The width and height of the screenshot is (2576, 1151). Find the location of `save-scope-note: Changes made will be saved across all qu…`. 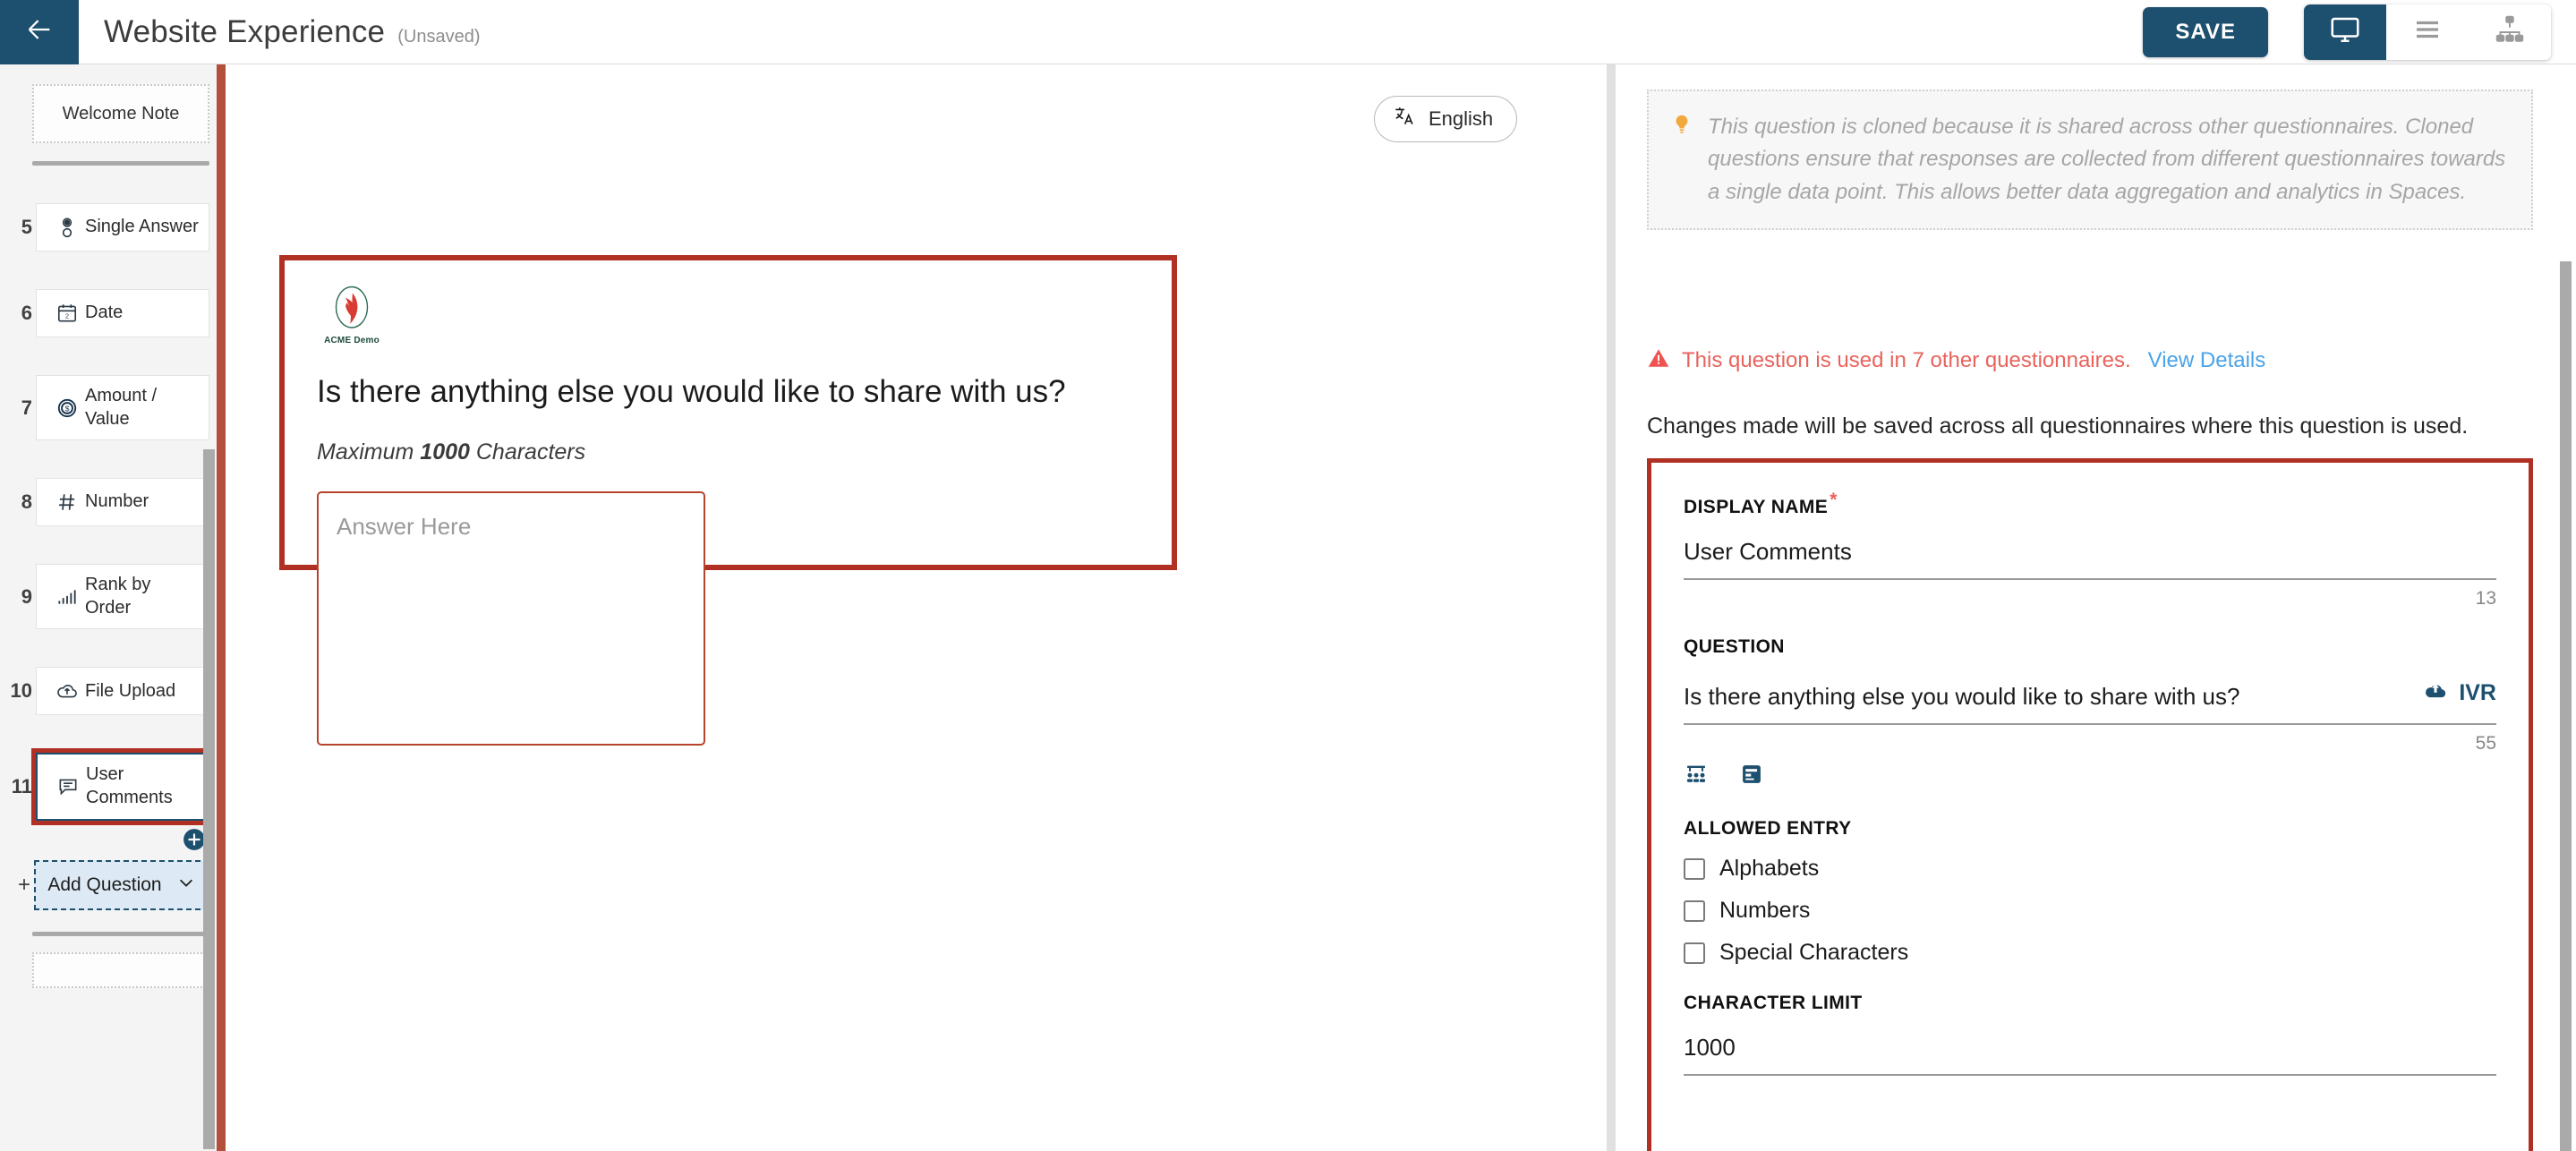

save-scope-note: Changes made will be saved across all qu… is located at coordinates (2058, 426).